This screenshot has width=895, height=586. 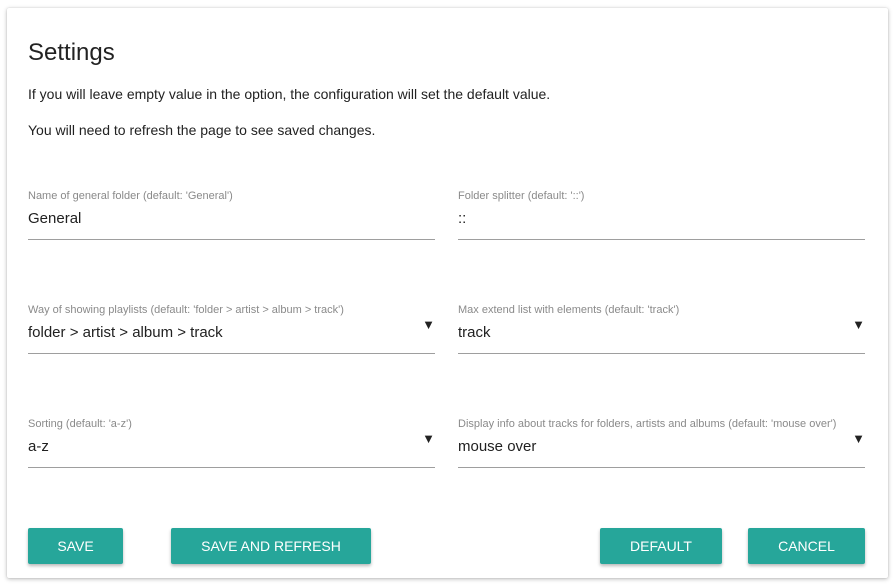 I want to click on sorting-label: Sorting (default: 'a-z'), so click(x=80, y=424).